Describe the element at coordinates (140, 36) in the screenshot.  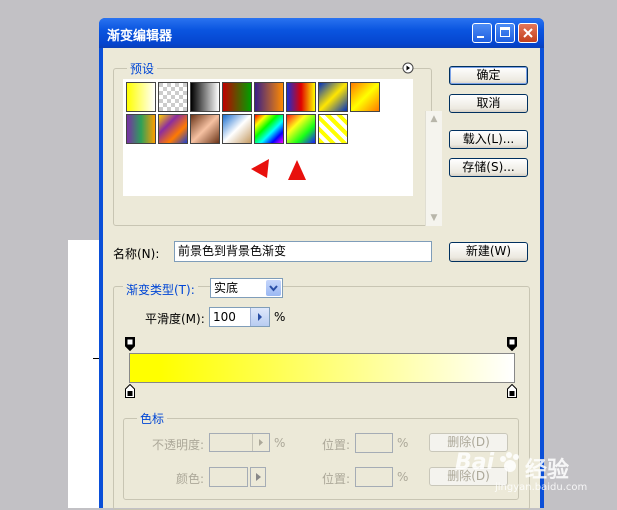
I see `dialog-title: 渐变编辑器` at that location.